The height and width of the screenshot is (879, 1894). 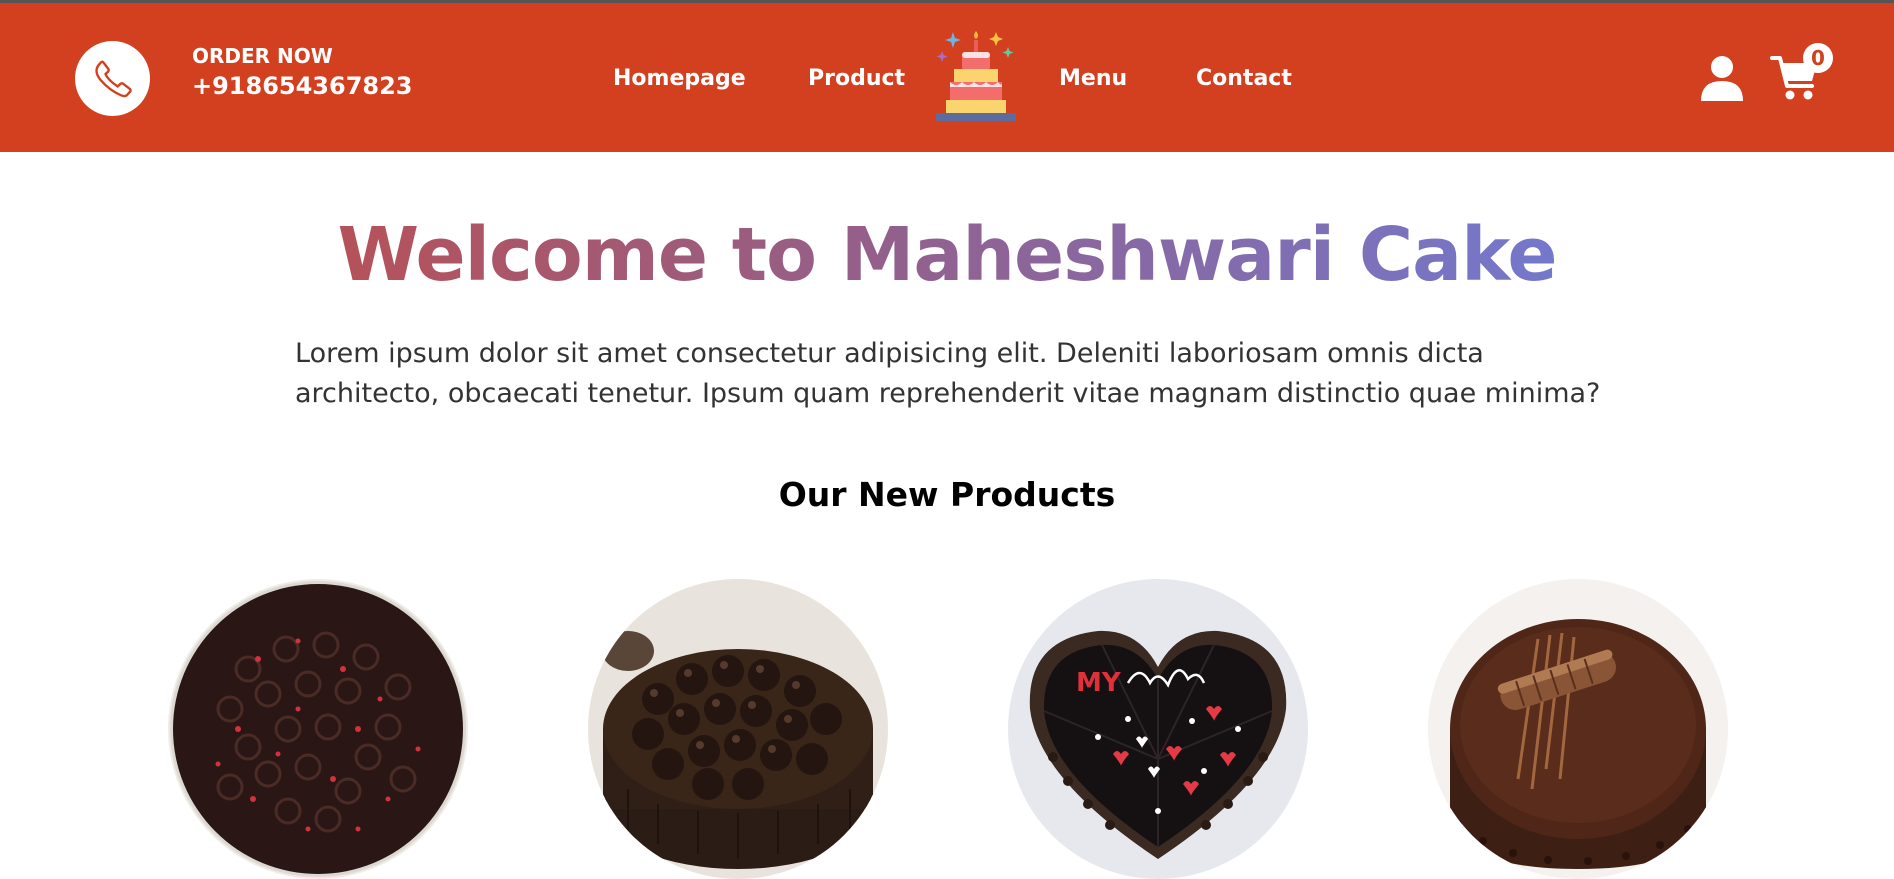 What do you see at coordinates (1818, 58) in the screenshot?
I see `cart-count-badge: 0` at bounding box center [1818, 58].